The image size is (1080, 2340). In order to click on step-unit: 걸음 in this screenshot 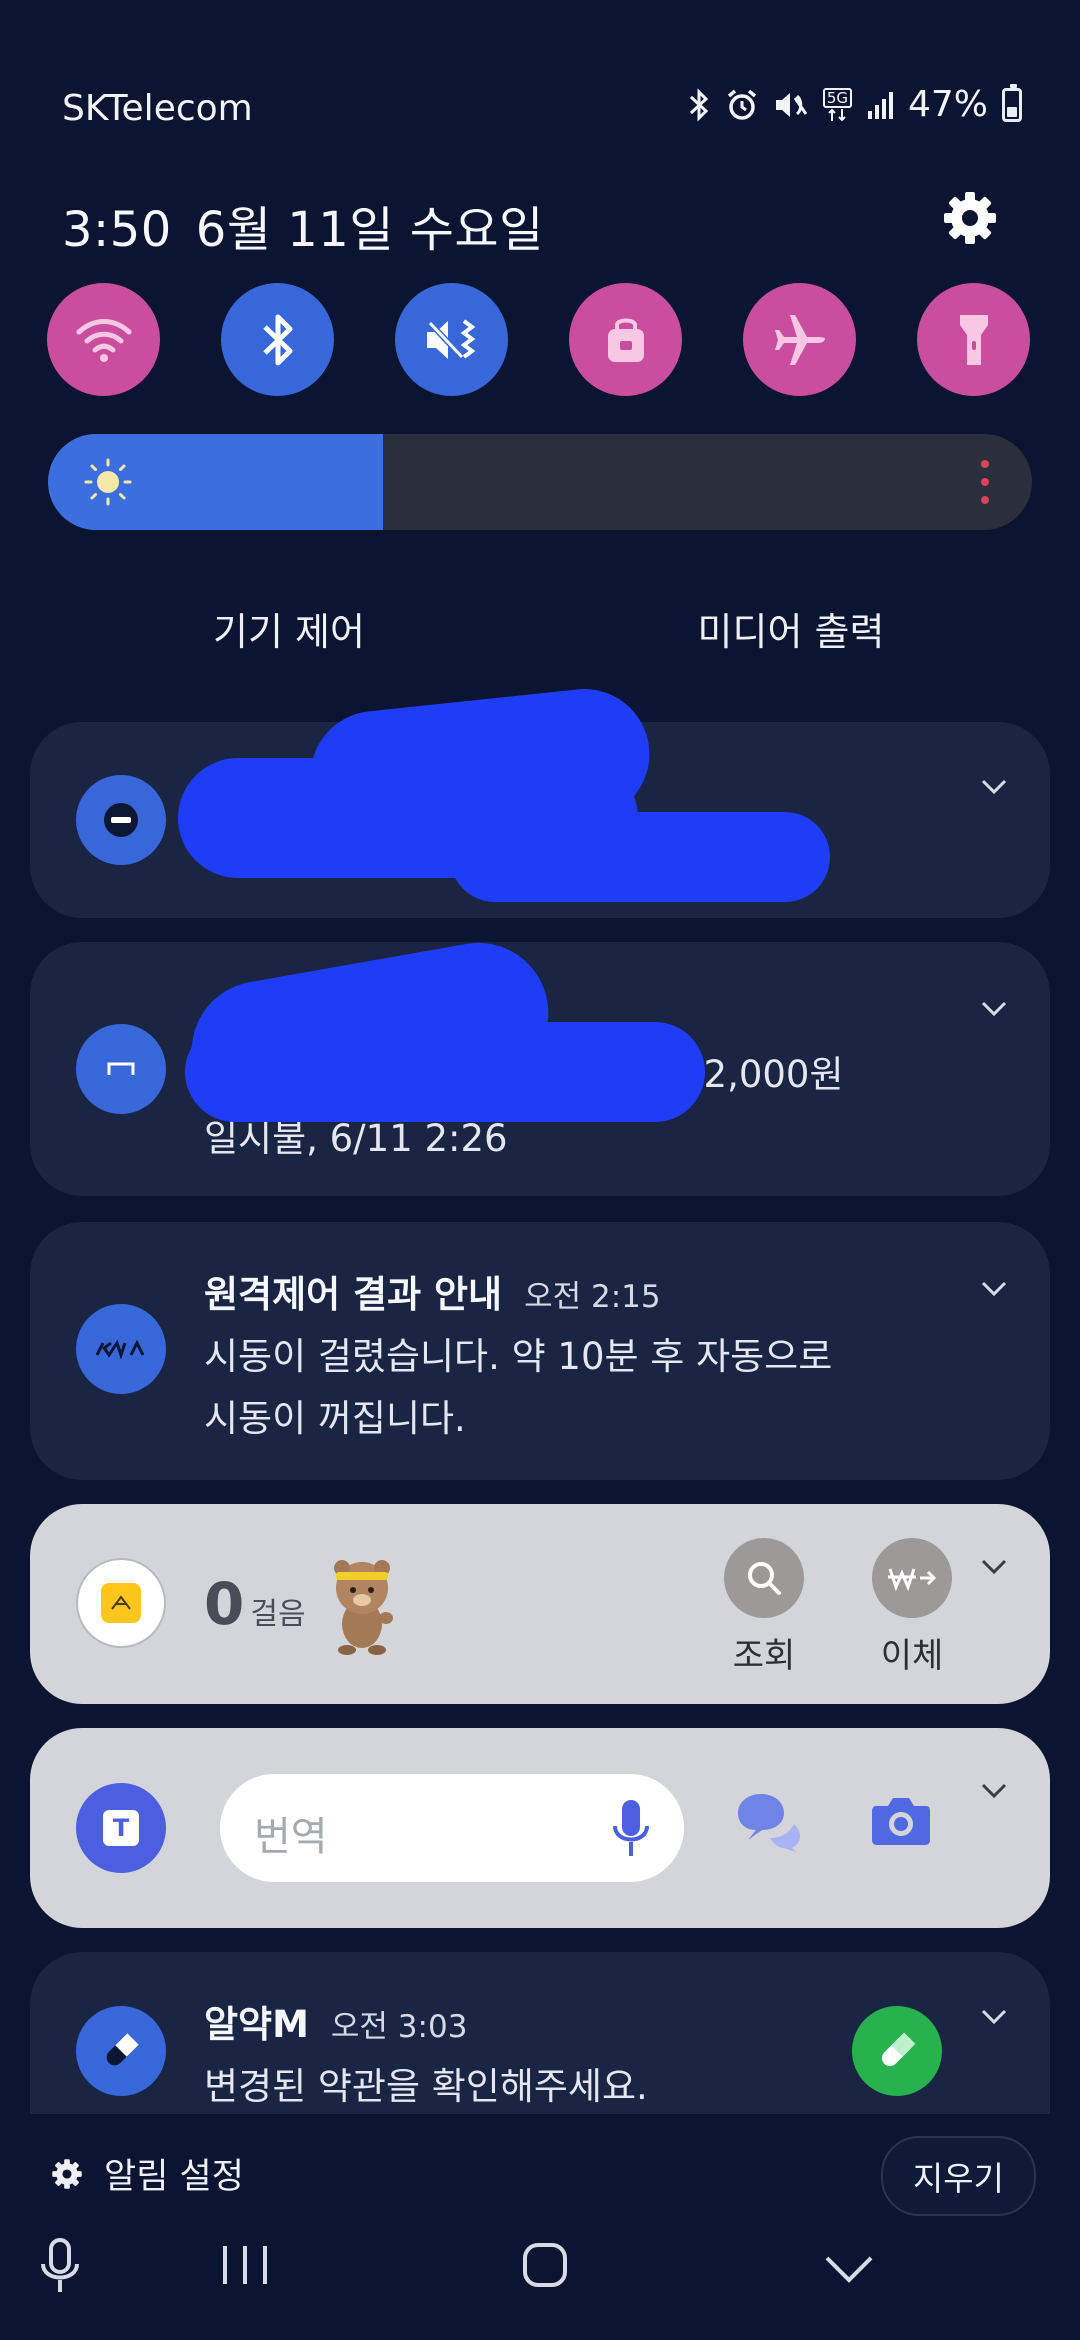, I will do `click(278, 1614)`.